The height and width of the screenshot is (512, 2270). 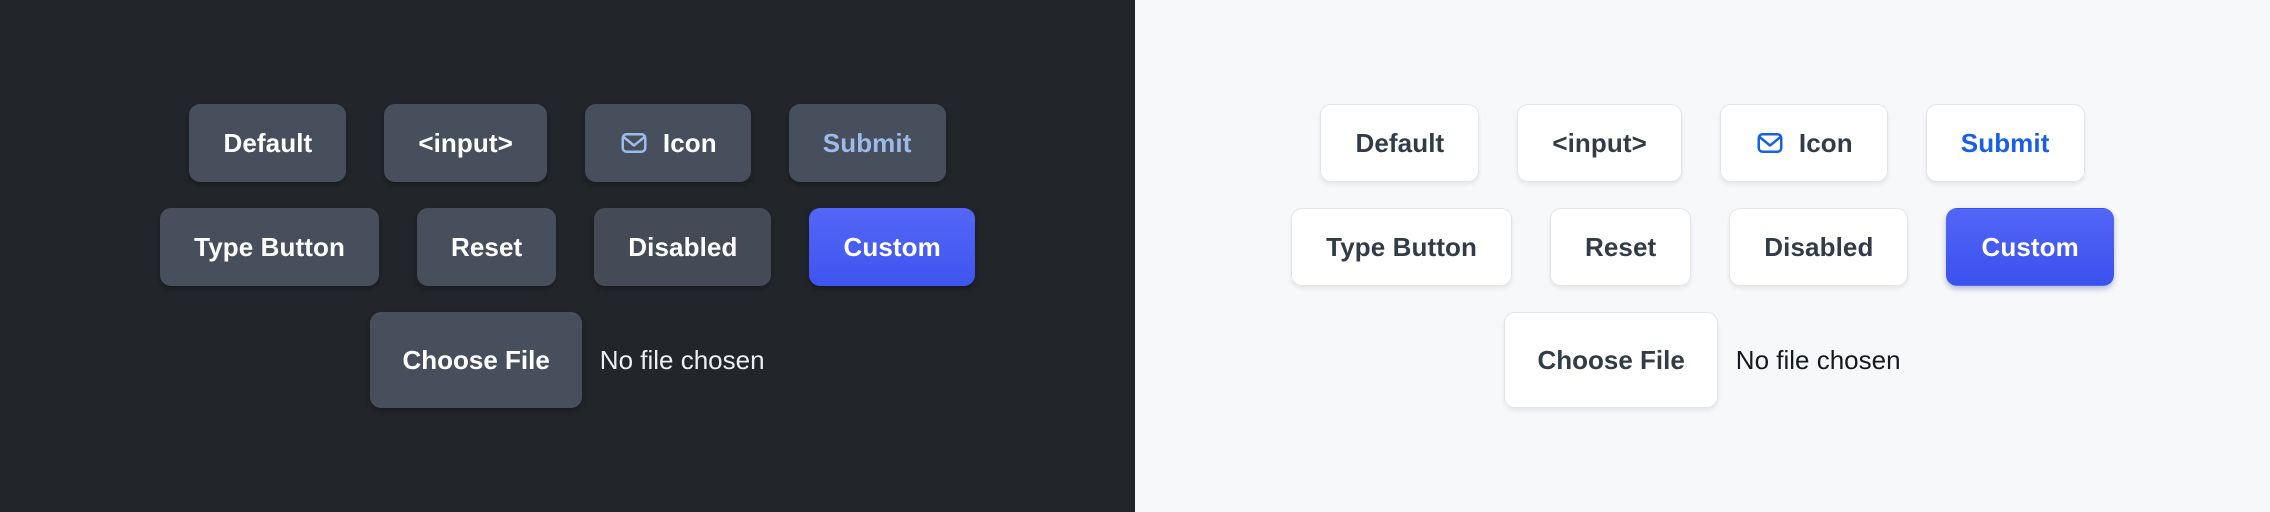 I want to click on button-input-light: <input>, so click(x=1599, y=143).